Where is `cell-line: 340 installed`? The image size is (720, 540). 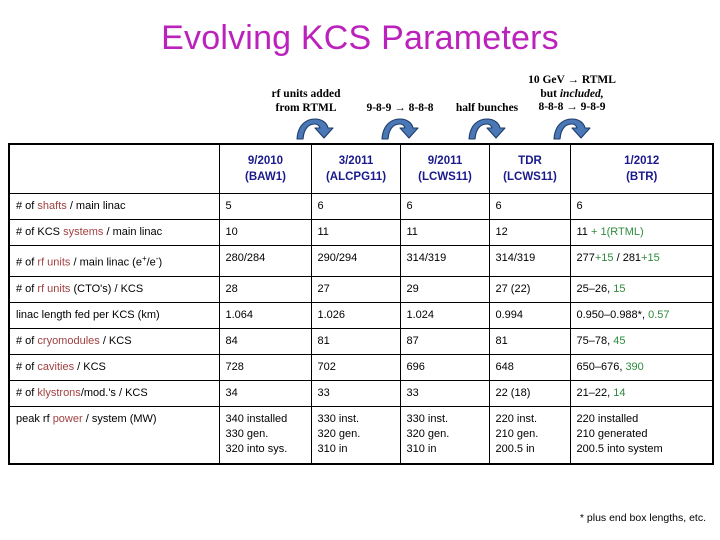 cell-line: 340 installed is located at coordinates (256, 418).